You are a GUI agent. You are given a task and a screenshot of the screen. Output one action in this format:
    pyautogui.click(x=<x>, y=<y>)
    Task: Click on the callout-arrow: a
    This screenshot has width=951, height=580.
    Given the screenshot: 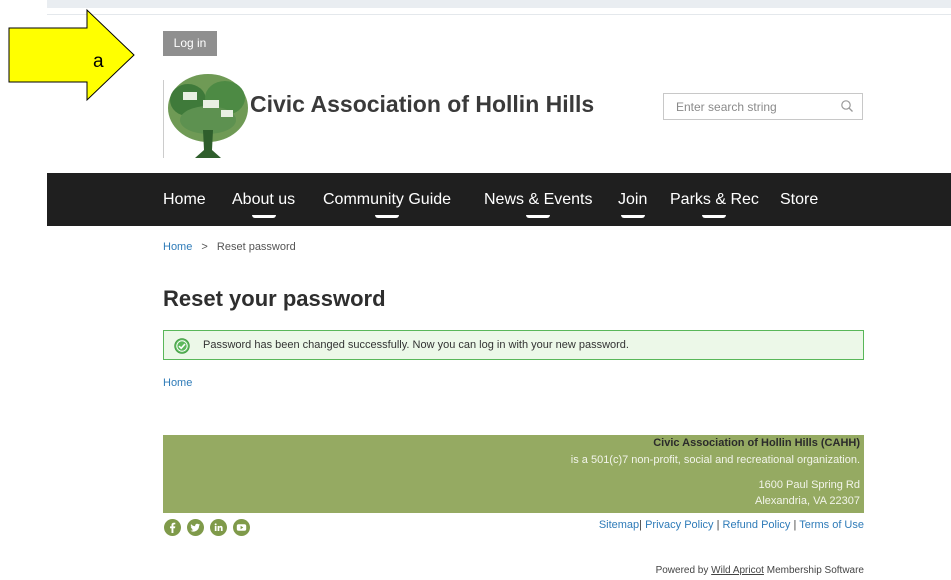 What is the action you would take?
    pyautogui.click(x=70, y=55)
    